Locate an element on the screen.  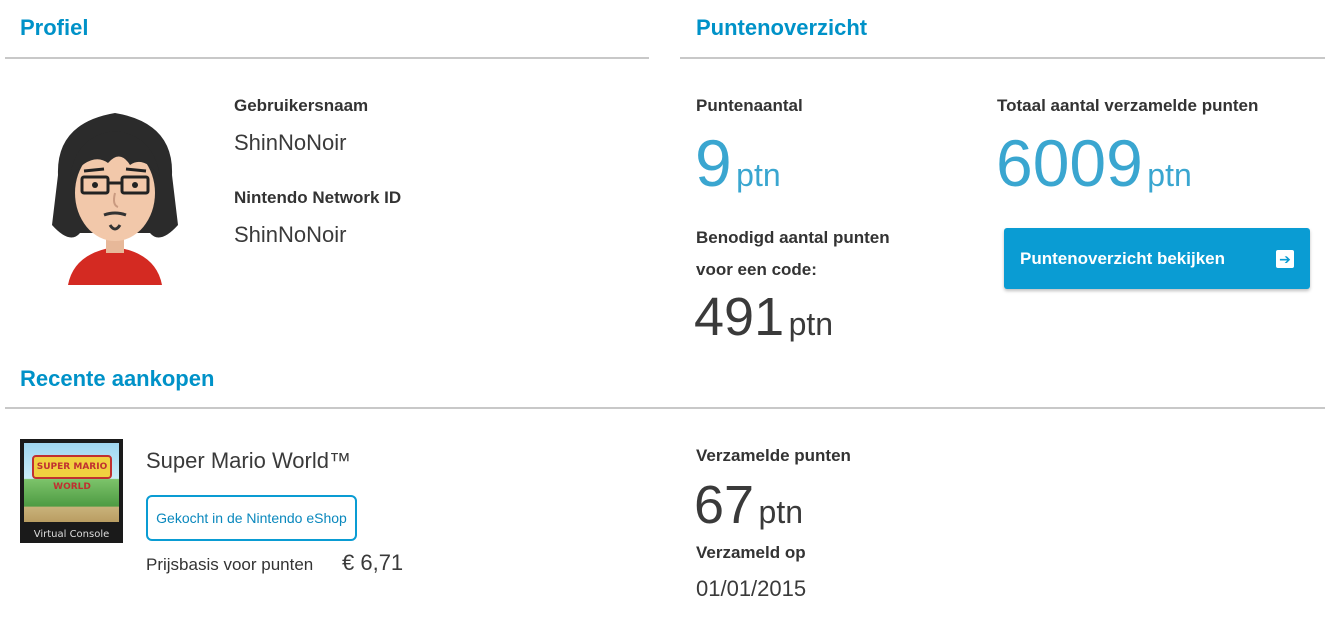
view-points-button: Puntenoverzicht bekijken ➔ is located at coordinates (1157, 258).